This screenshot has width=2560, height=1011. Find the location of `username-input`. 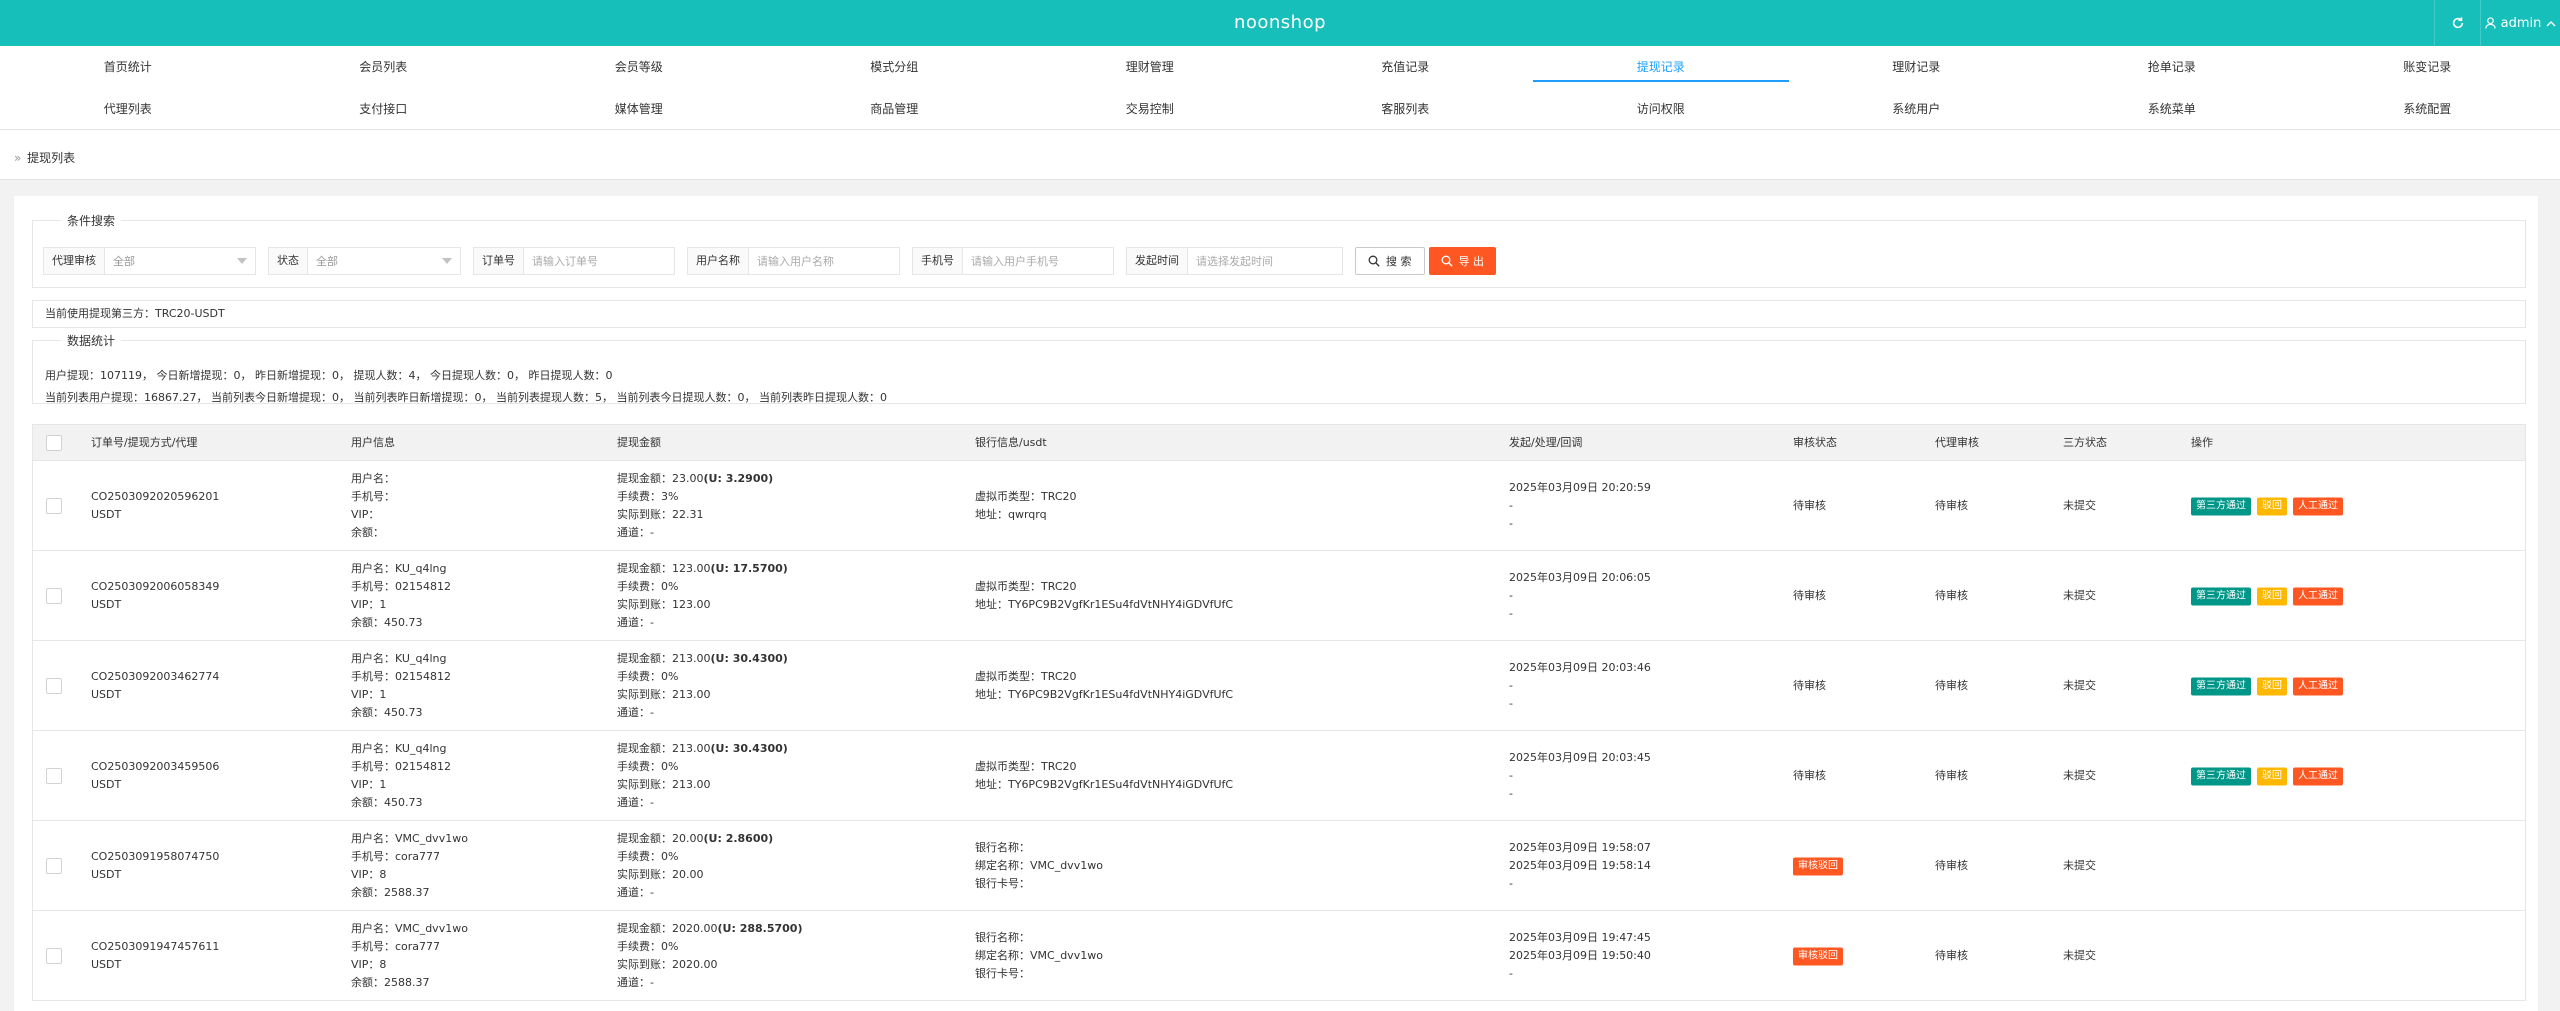

username-input is located at coordinates (824, 261).